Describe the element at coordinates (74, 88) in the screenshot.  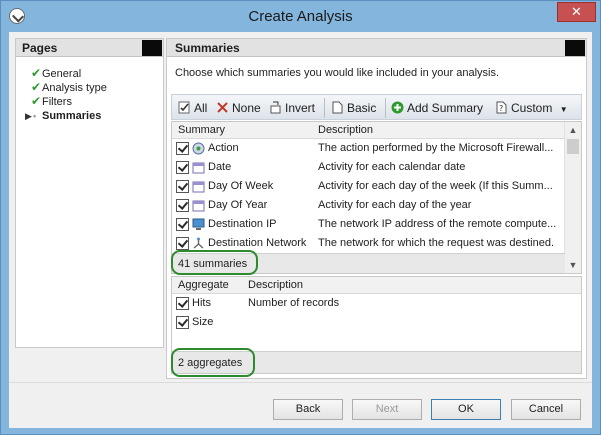
I see `nav-item-label: Analysis type` at that location.